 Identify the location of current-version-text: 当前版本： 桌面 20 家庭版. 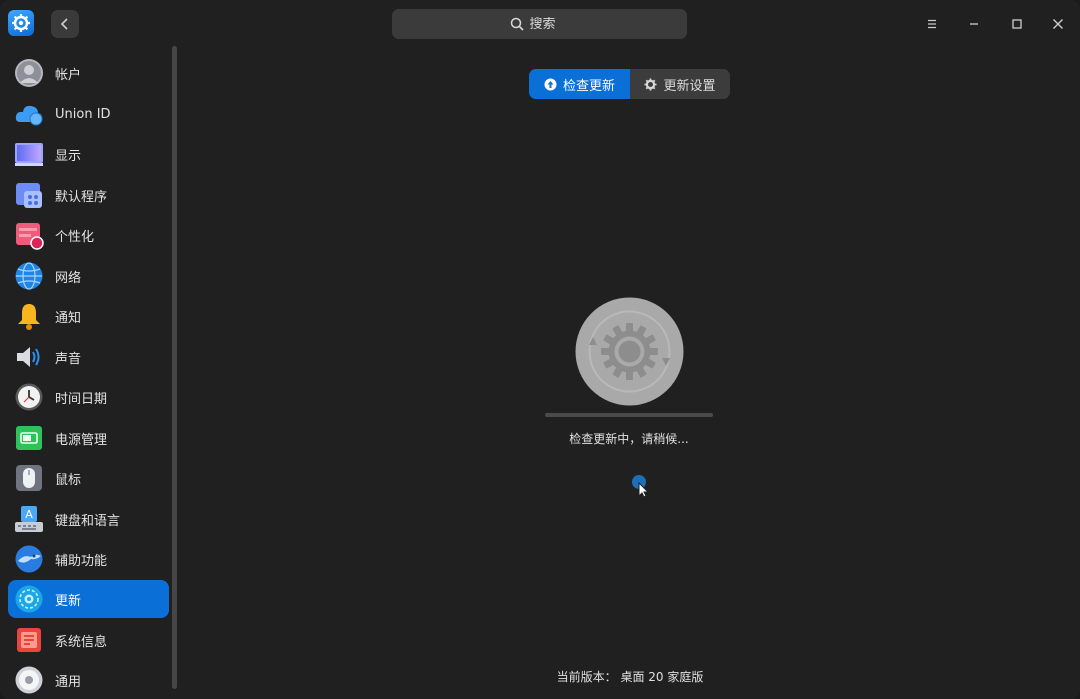
(630, 677).